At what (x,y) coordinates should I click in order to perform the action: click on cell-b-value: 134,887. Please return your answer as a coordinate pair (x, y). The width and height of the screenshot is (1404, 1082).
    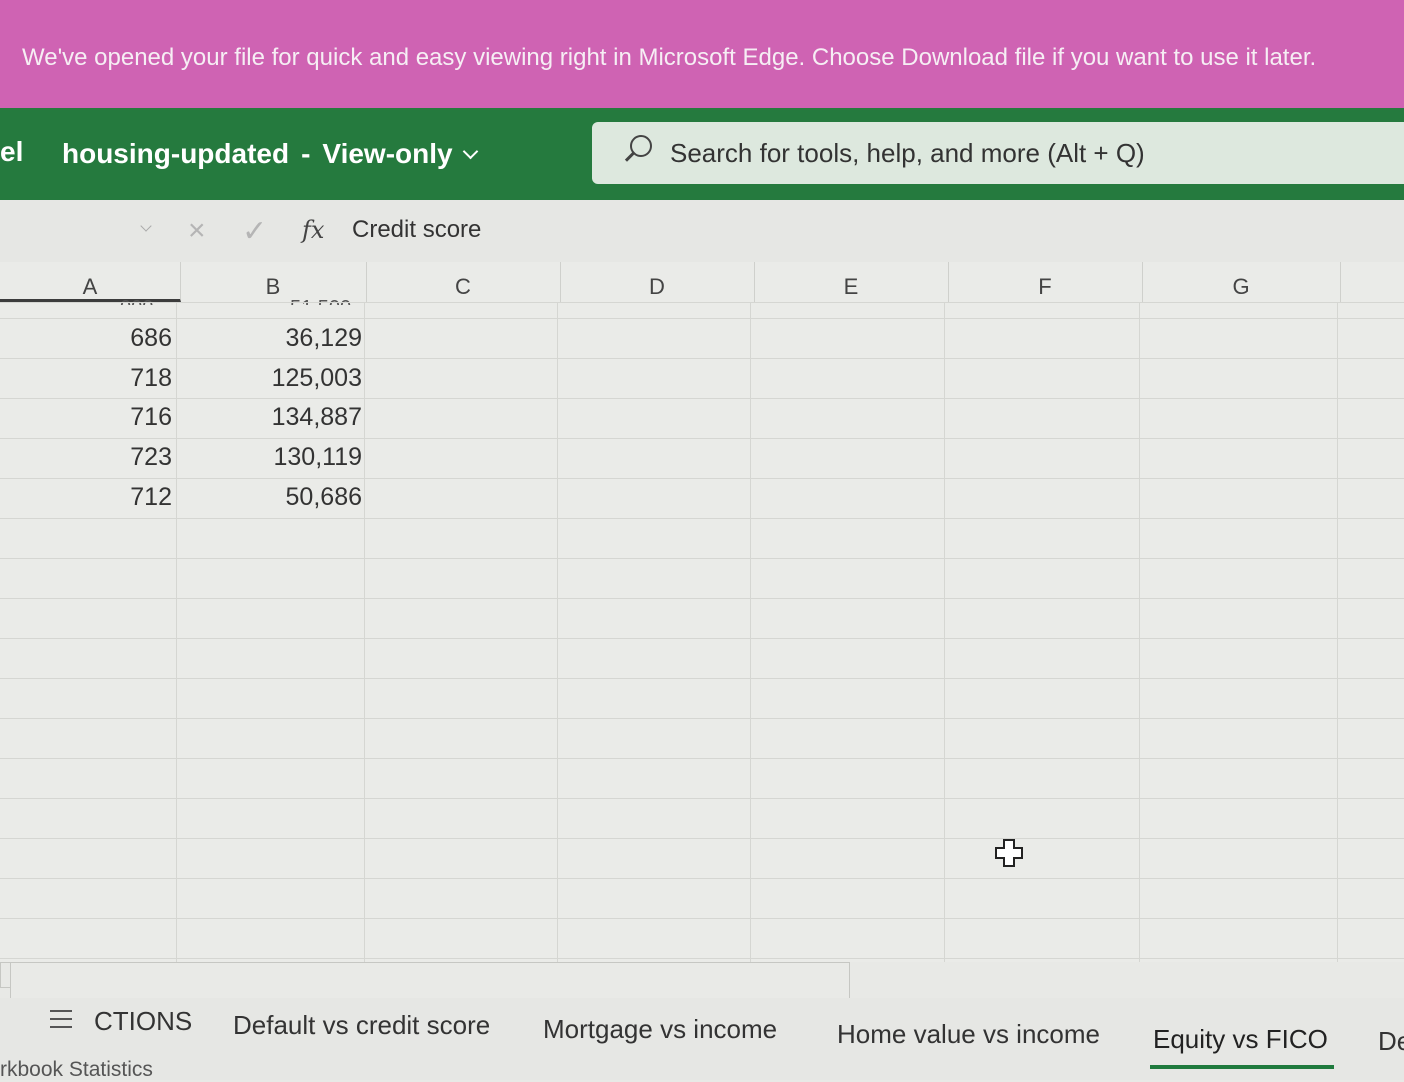
    Looking at the image, I should click on (276, 417).